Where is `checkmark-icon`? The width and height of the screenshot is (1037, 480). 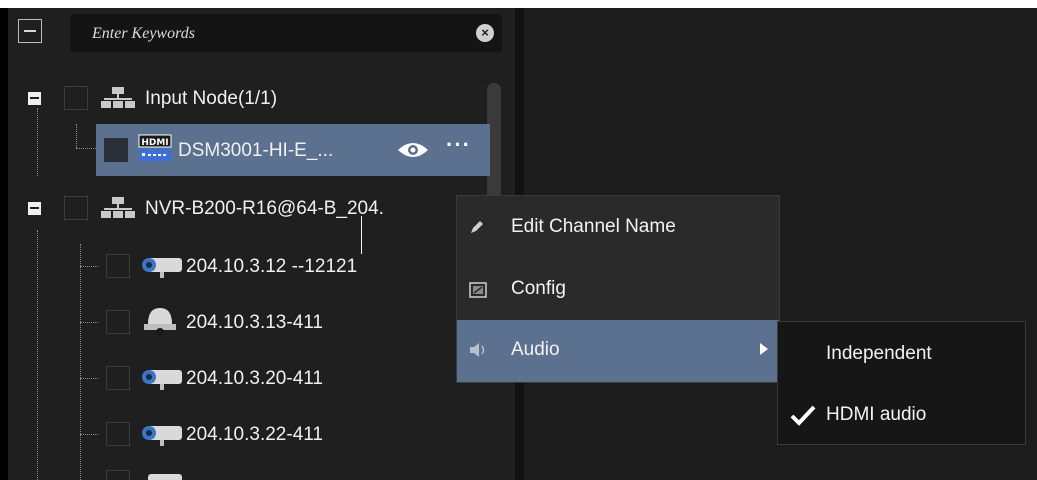 checkmark-icon is located at coordinates (803, 415).